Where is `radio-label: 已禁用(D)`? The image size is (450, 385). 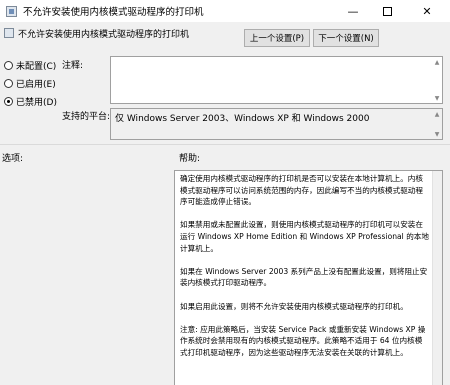
radio-label: 已禁用(D) is located at coordinates (36, 103).